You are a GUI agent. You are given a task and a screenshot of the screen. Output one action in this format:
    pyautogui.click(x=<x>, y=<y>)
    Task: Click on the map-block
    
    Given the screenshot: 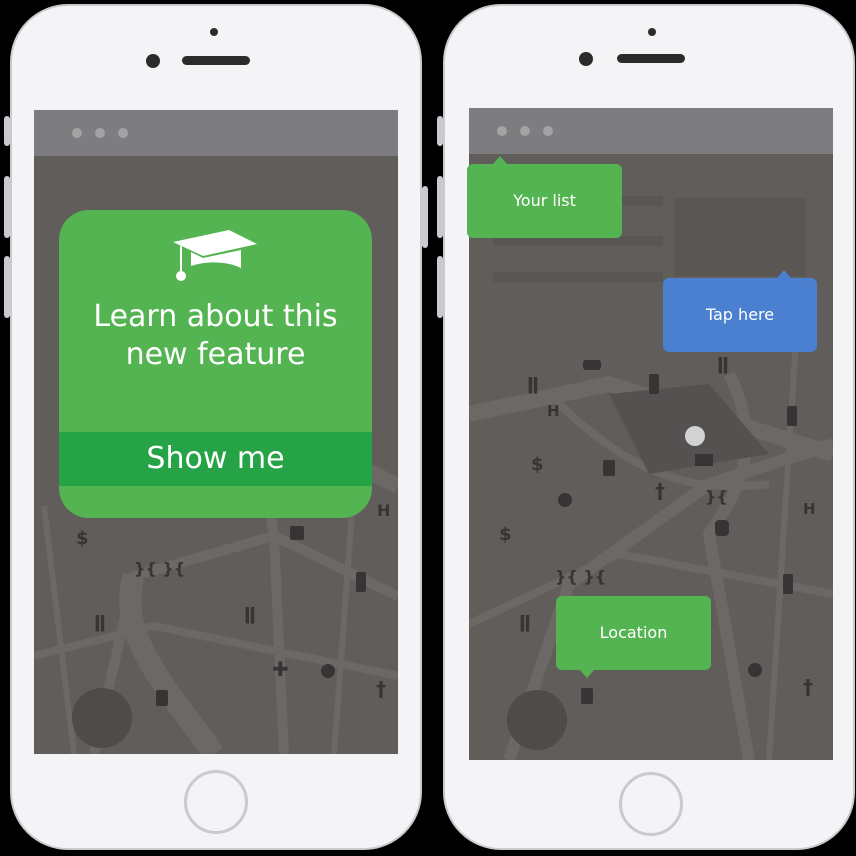 What is the action you would take?
    pyautogui.click(x=740, y=237)
    